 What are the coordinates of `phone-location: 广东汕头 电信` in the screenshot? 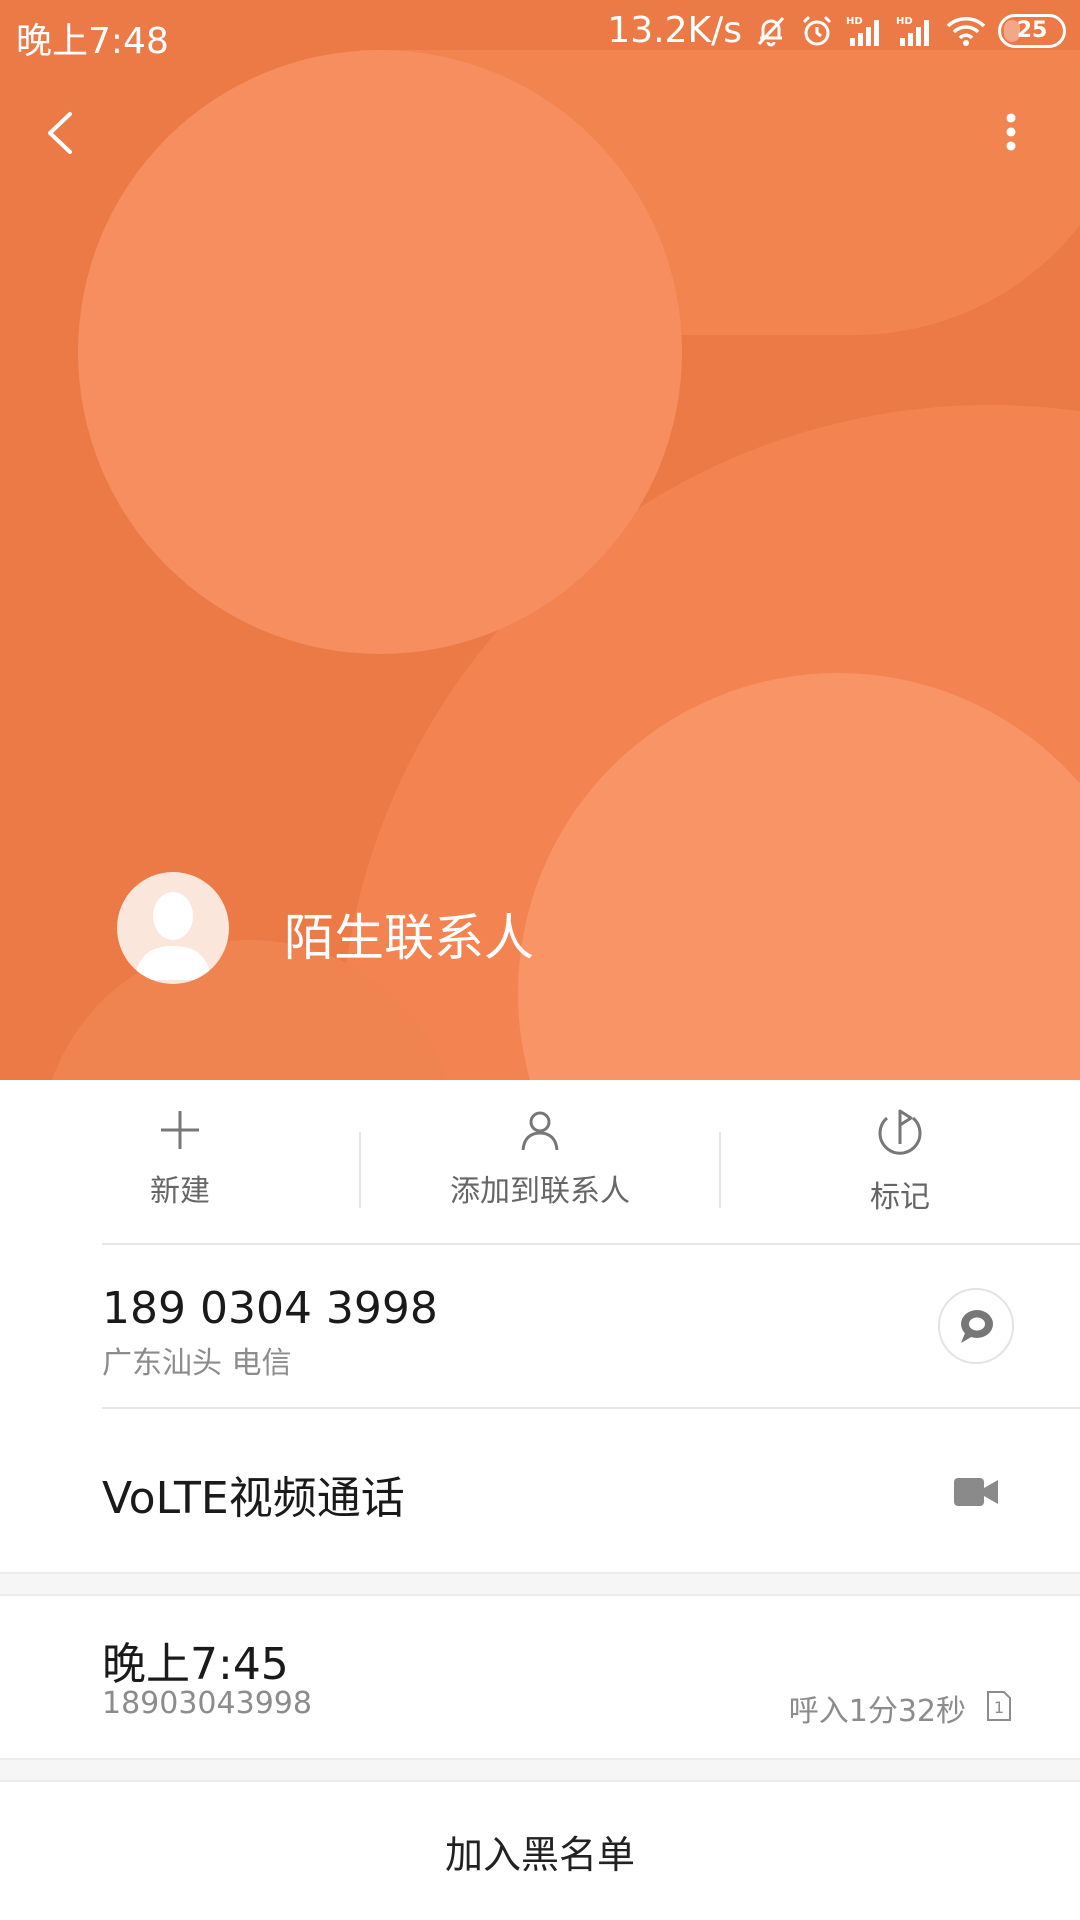 It's located at (197, 1363).